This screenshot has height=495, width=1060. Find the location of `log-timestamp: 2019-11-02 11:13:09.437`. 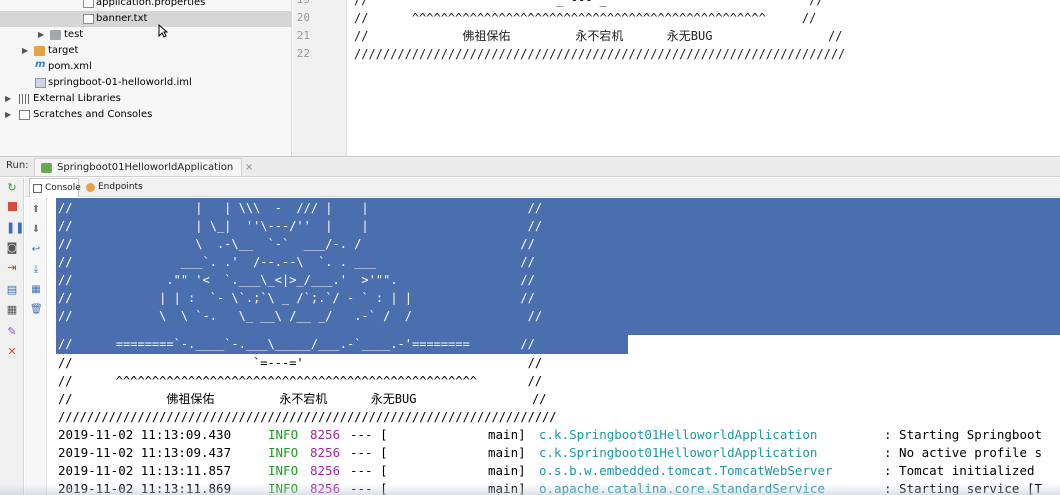

log-timestamp: 2019-11-02 11:13:09.437 is located at coordinates (145, 452).